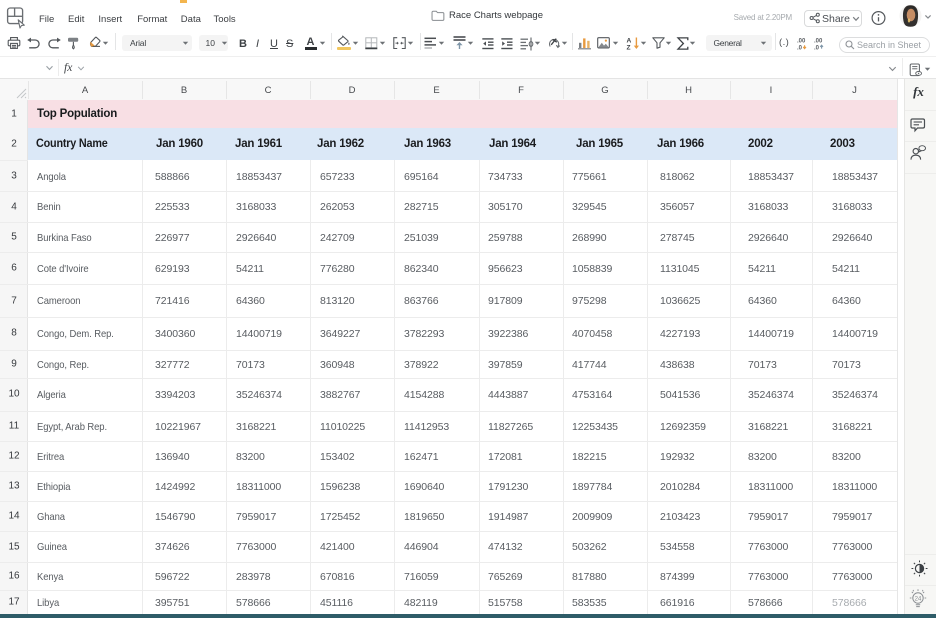  Describe the element at coordinates (629, 47) in the screenshot. I see `svg-text: Z` at that location.